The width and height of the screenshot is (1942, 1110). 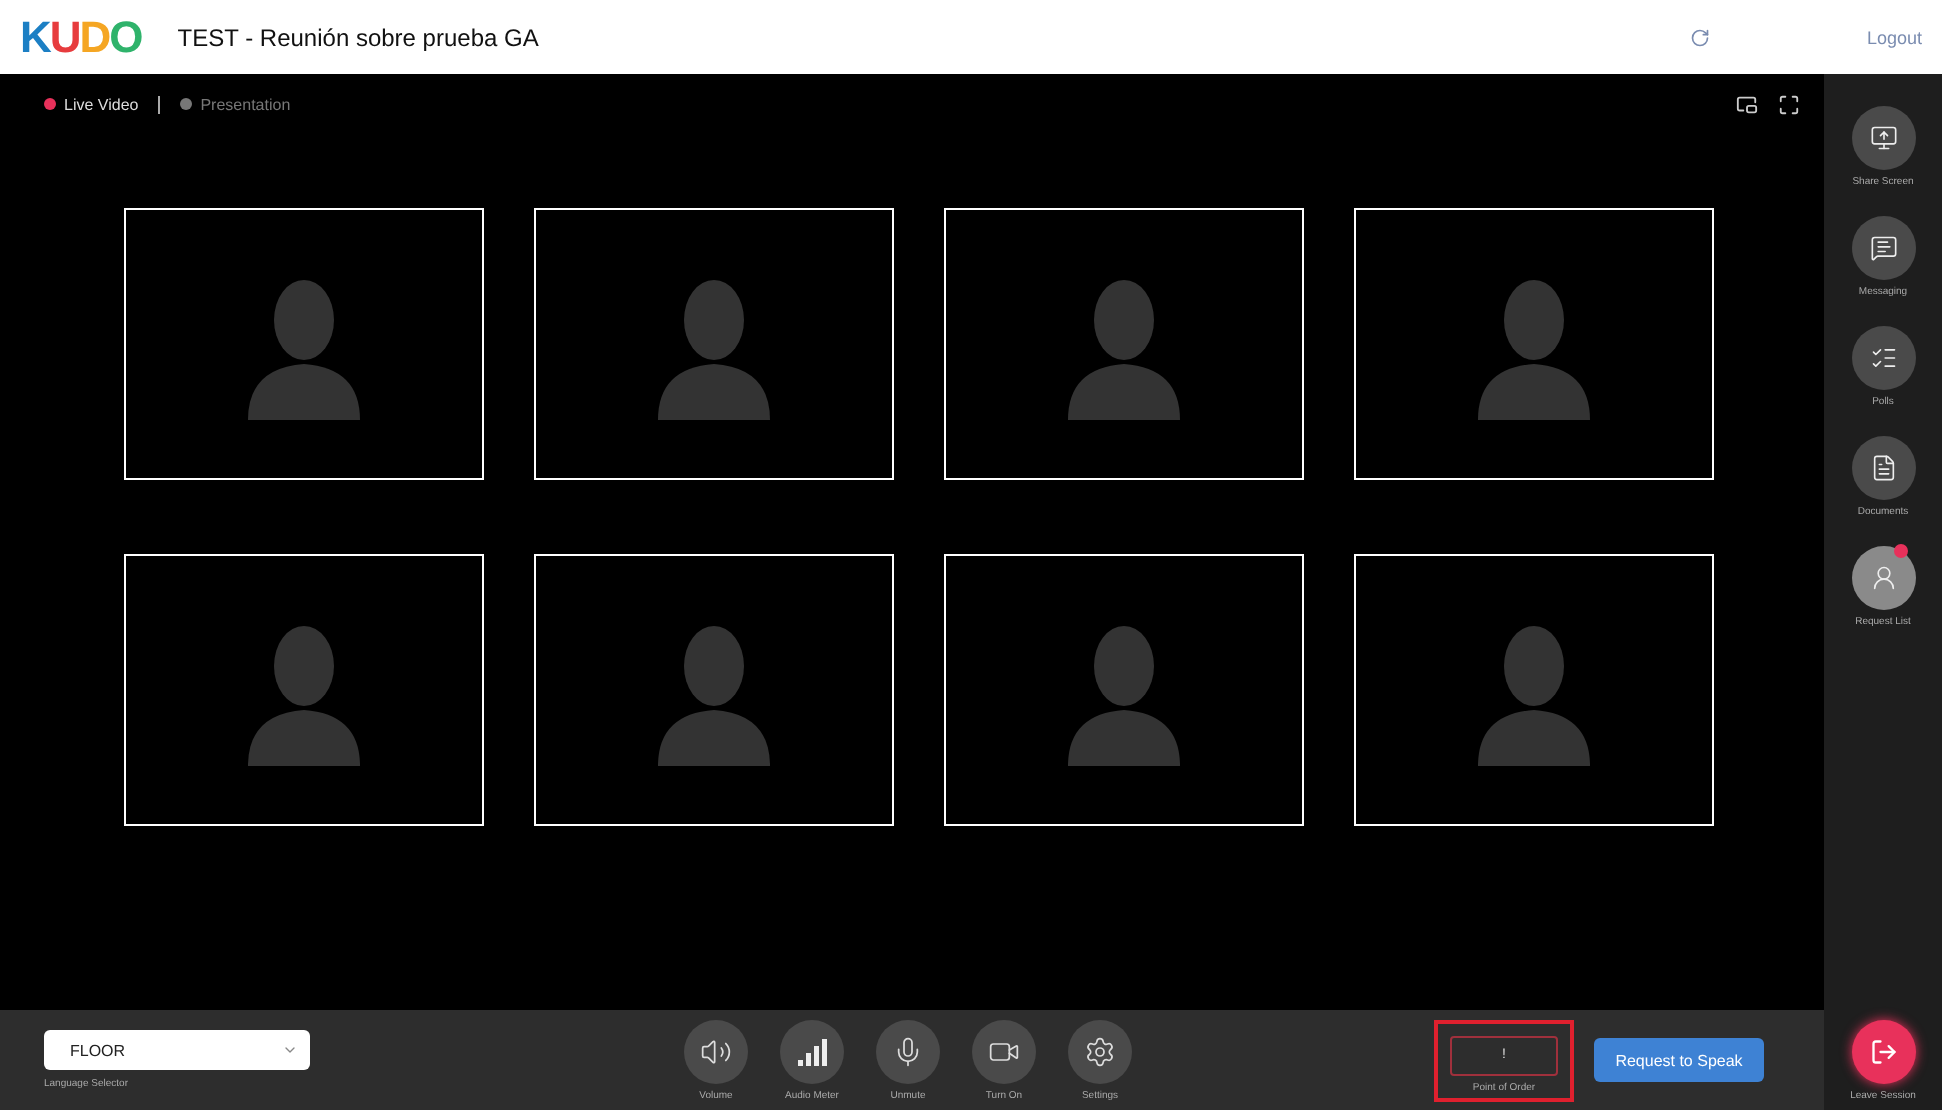 I want to click on request-button, so click(x=1883, y=578).